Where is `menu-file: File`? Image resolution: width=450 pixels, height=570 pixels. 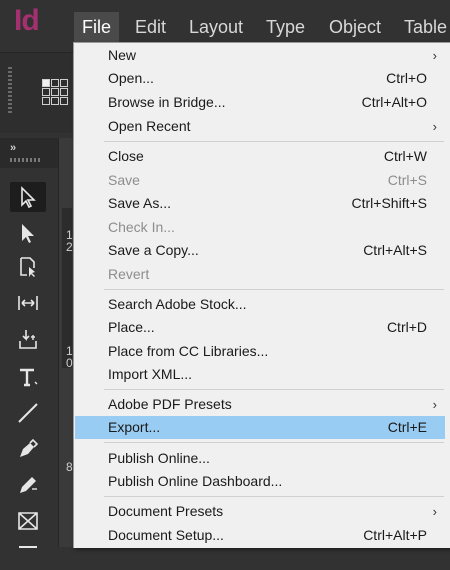 menu-file: File is located at coordinates (97, 27).